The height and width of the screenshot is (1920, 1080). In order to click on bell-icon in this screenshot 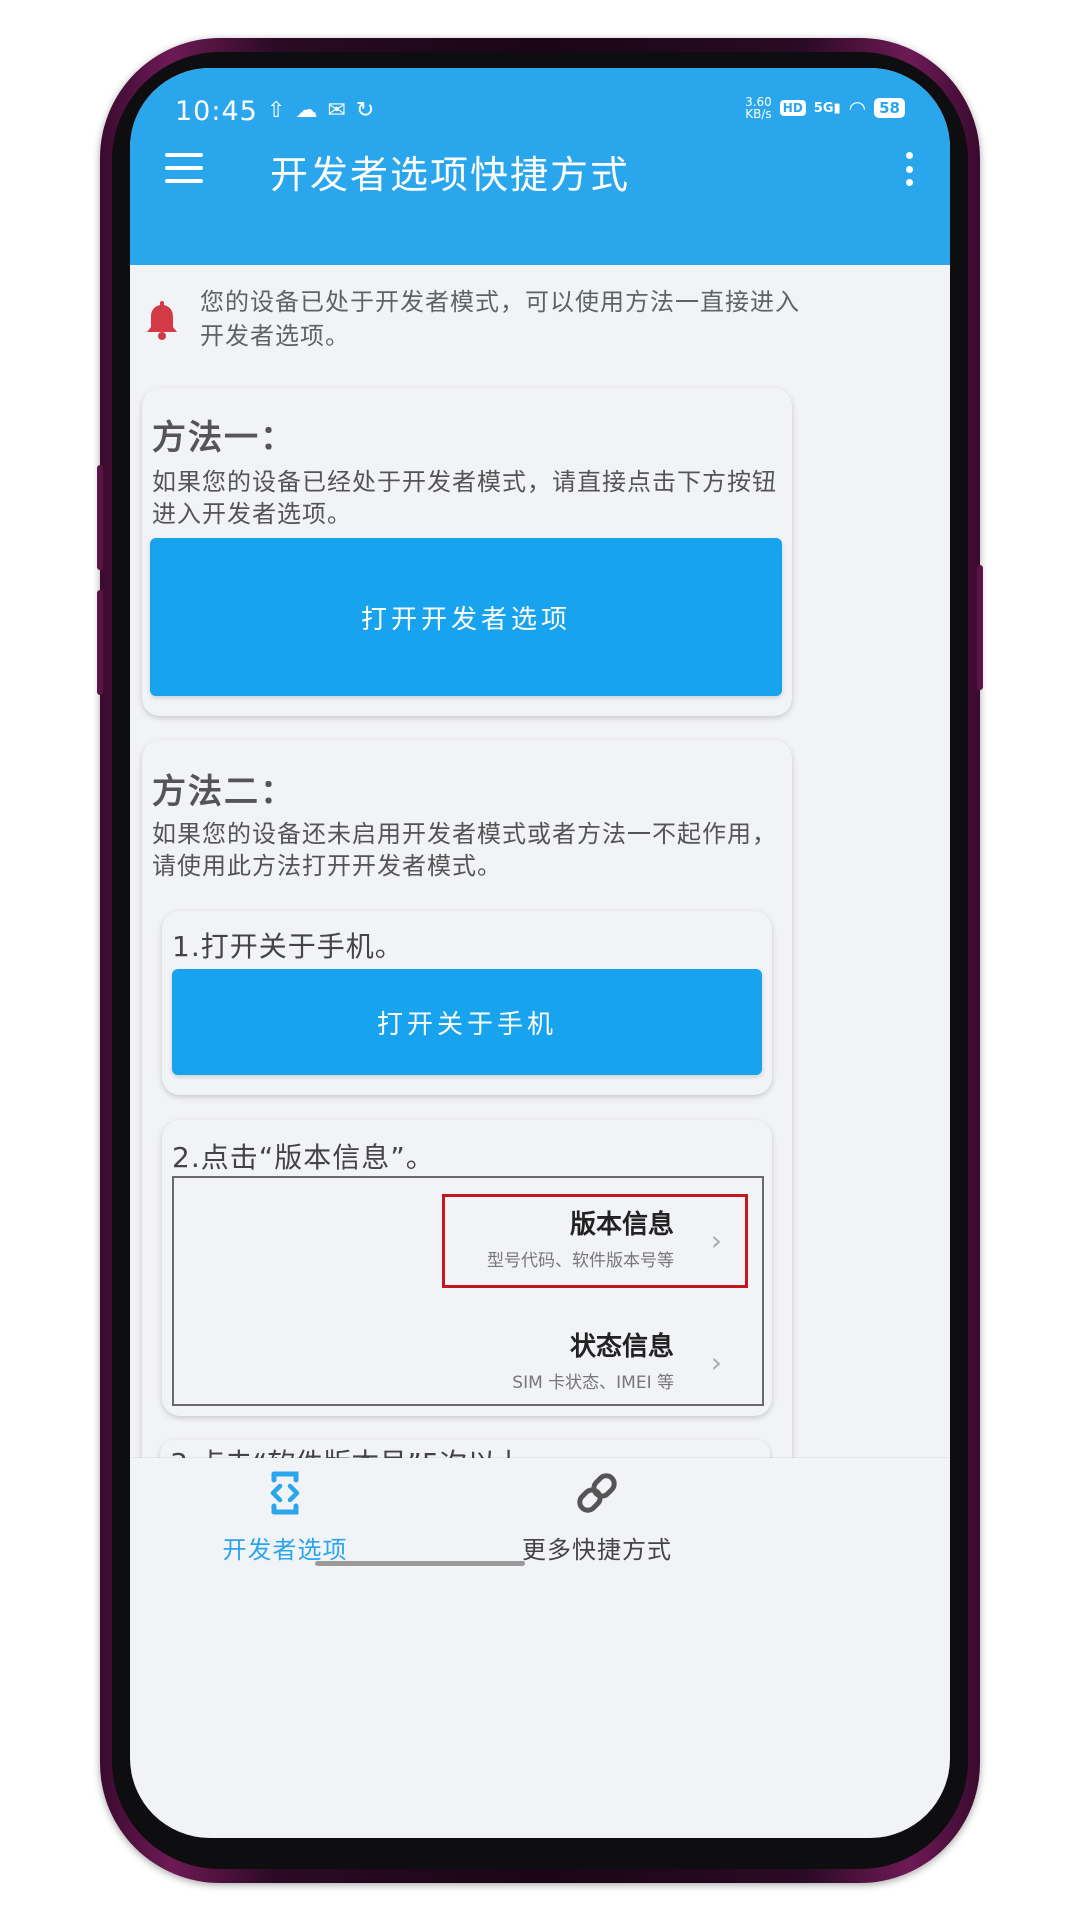, I will do `click(162, 320)`.